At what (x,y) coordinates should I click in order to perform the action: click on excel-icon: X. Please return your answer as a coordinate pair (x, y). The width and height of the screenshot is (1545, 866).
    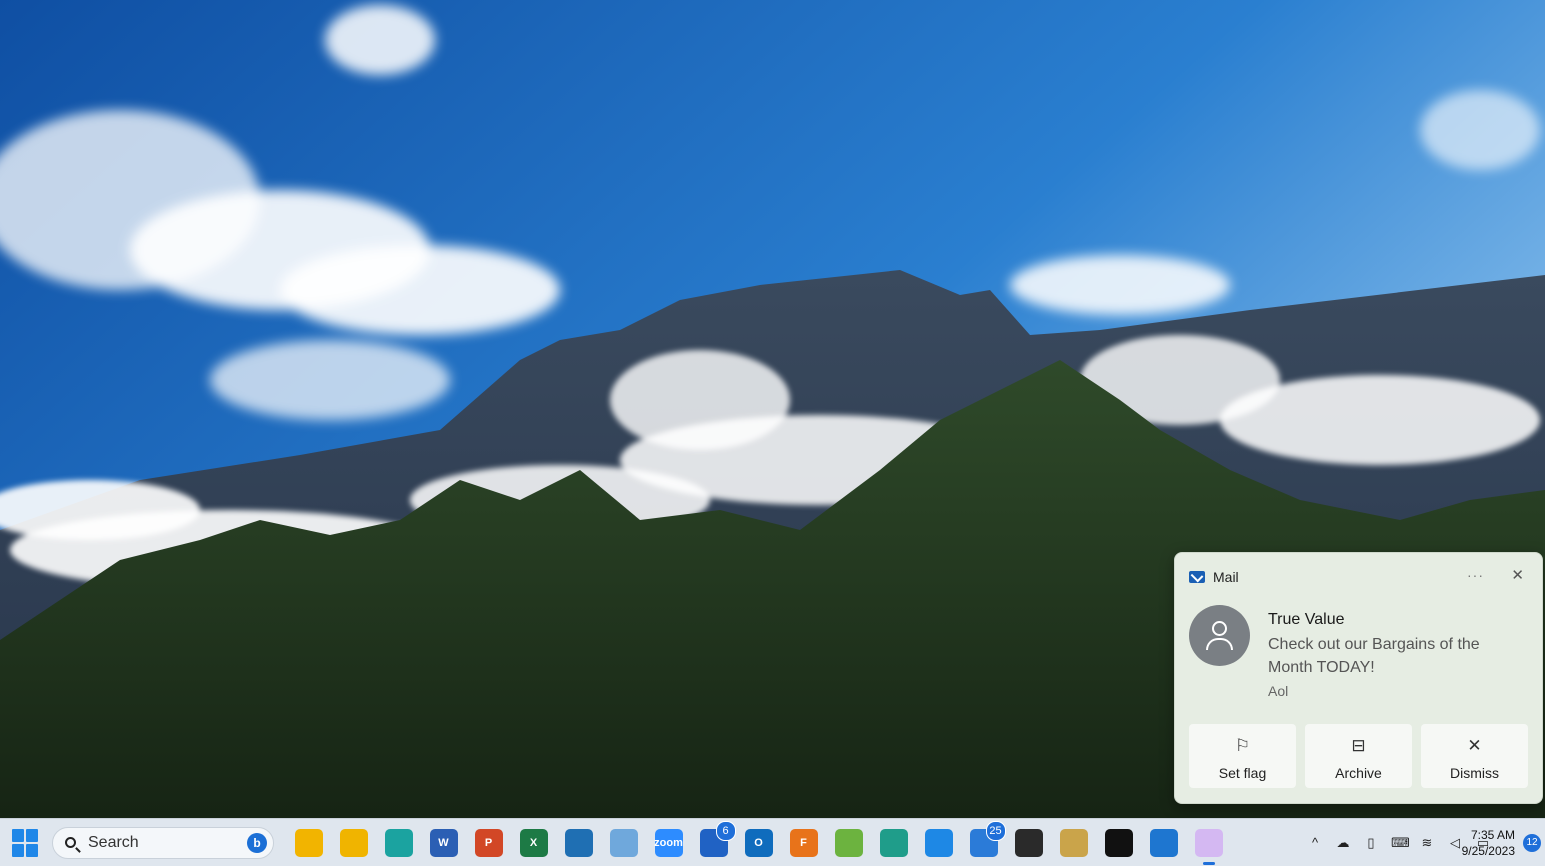
    Looking at the image, I should click on (533, 842).